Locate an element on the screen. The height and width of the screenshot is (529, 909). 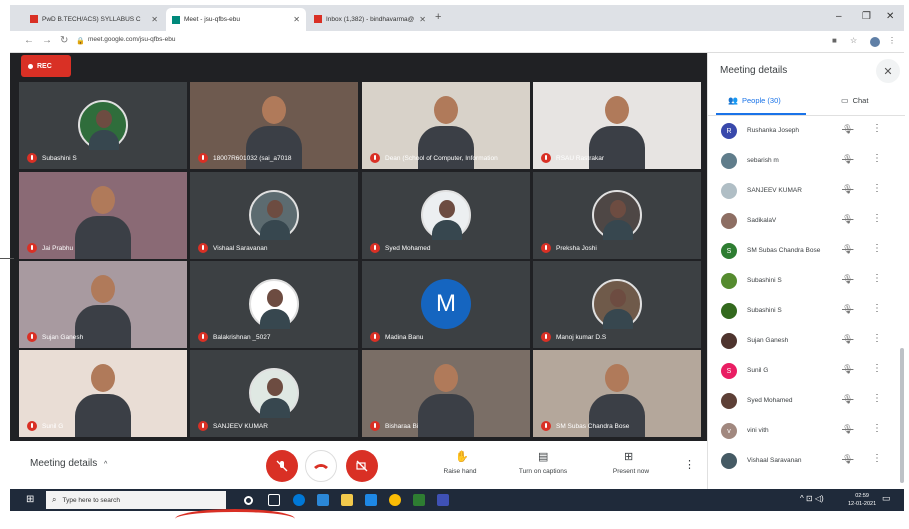
browser-tab-syllabus: PwD B.TECH/ACS) SYLLABUS C ✕ is located at coordinates (94, 19).